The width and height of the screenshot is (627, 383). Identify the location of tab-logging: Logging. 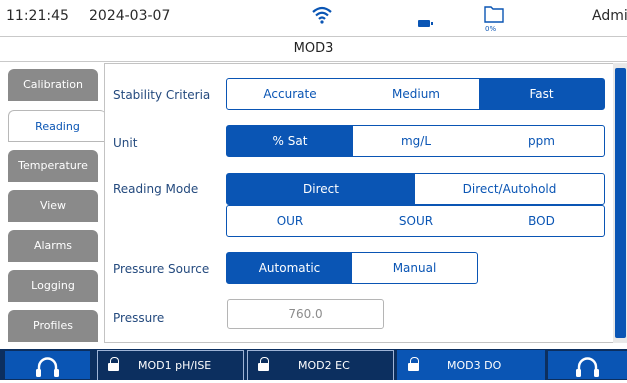
(53, 286).